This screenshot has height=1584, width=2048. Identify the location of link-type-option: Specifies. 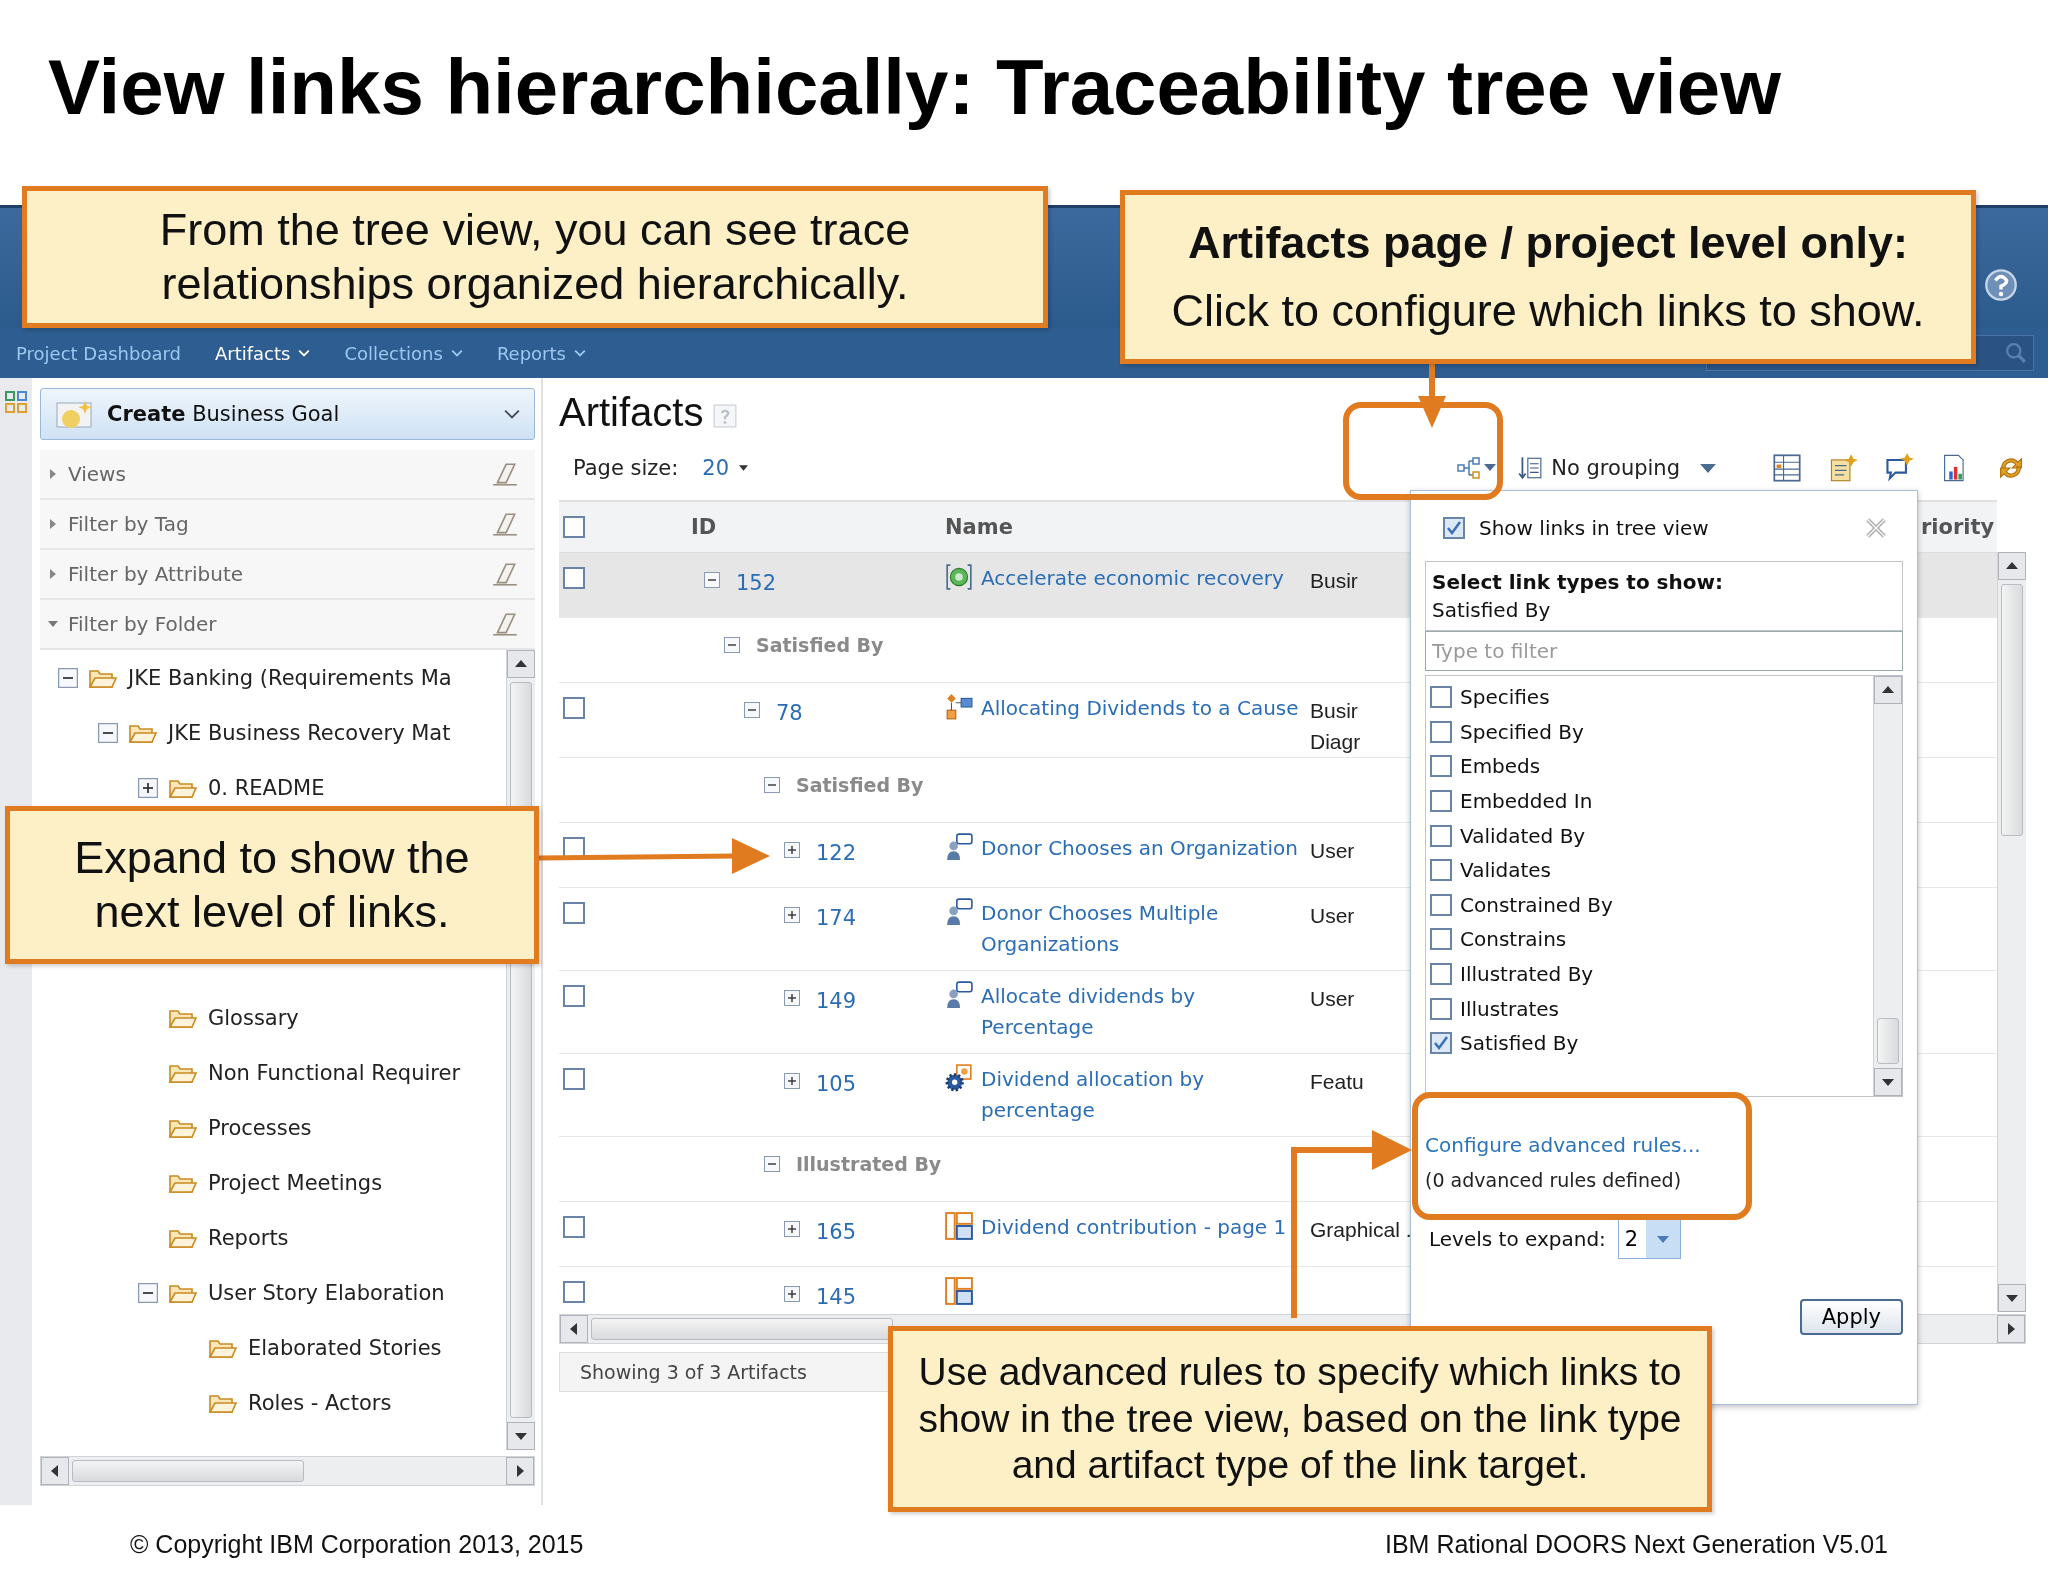
(1505, 697).